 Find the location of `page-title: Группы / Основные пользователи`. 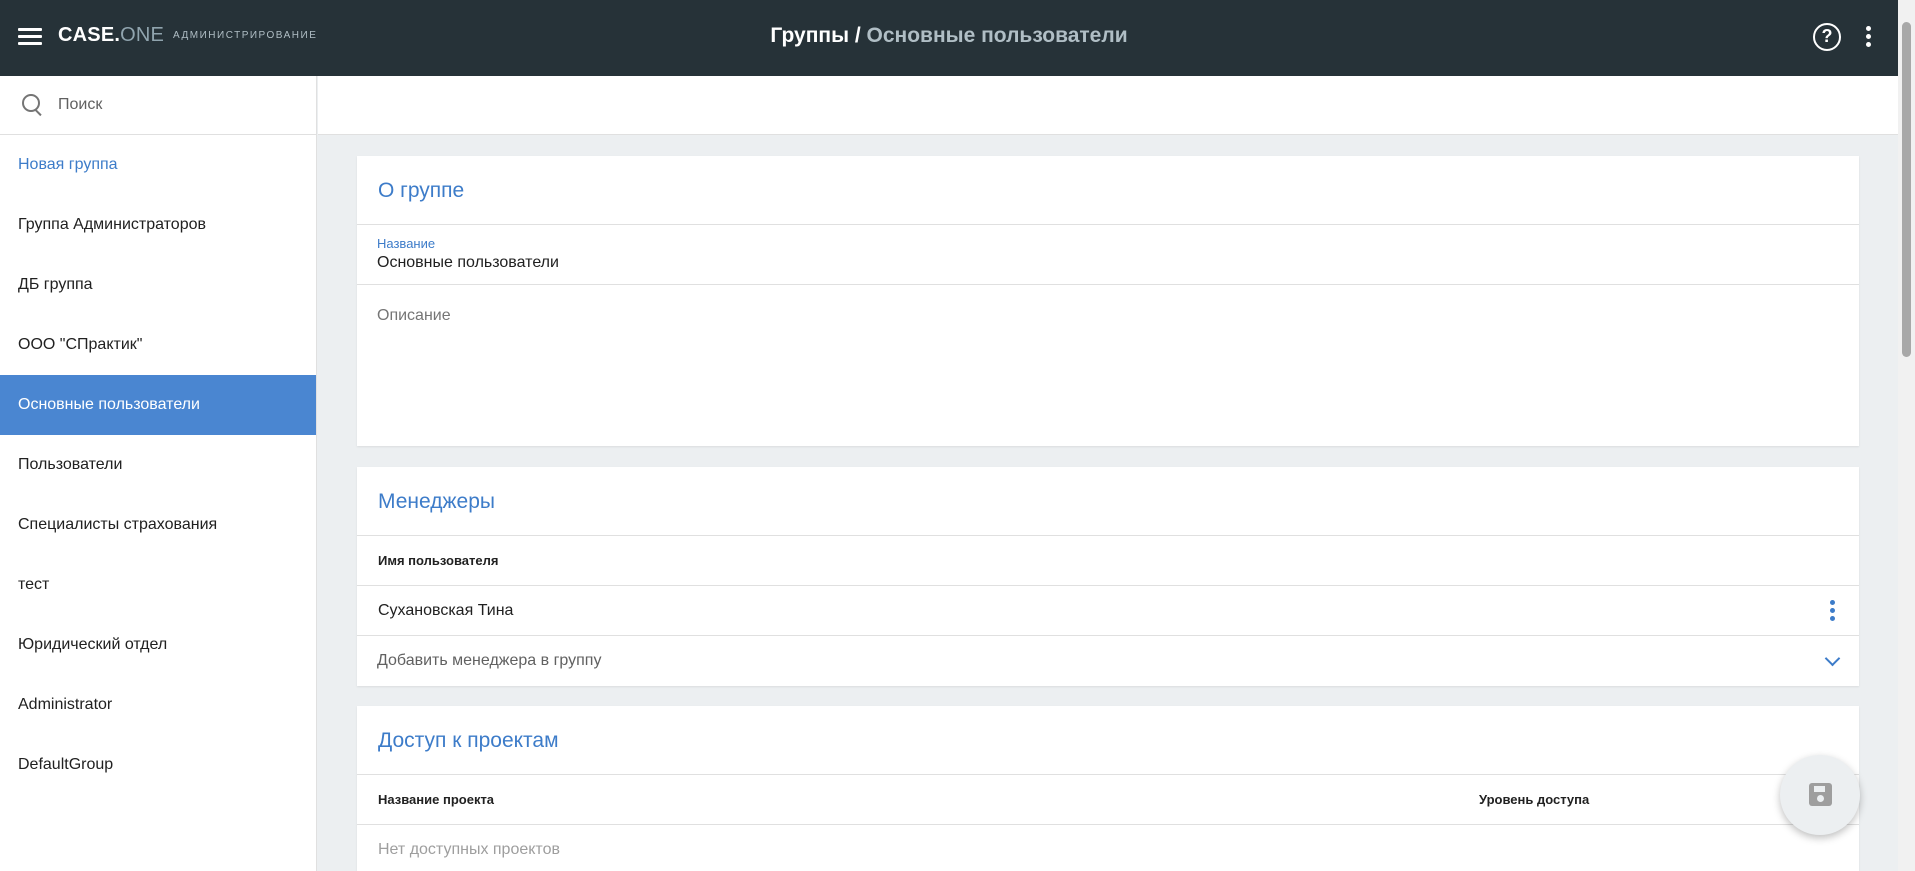

page-title: Группы / Основные пользователи is located at coordinates (949, 36).